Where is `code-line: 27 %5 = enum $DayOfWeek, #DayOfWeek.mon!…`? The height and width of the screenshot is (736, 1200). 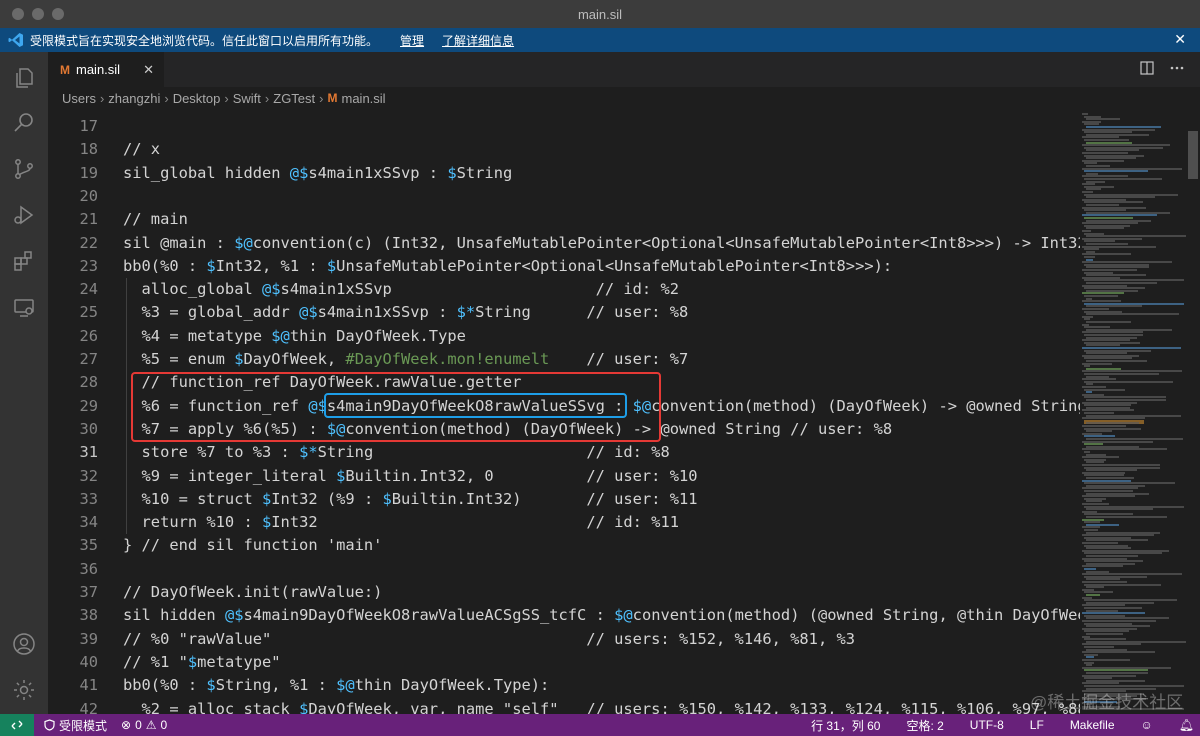
code-line: 27 %5 = enum $DayOfWeek, #DayOfWeek.mon!… is located at coordinates (564, 359).